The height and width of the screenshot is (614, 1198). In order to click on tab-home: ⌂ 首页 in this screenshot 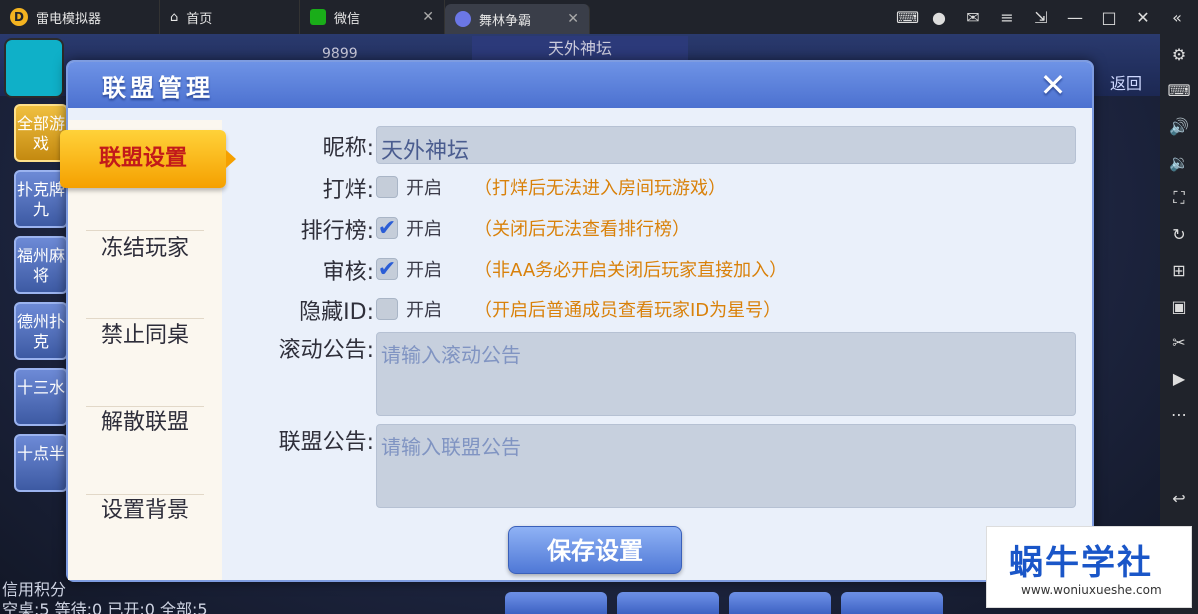, I will do `click(230, 17)`.